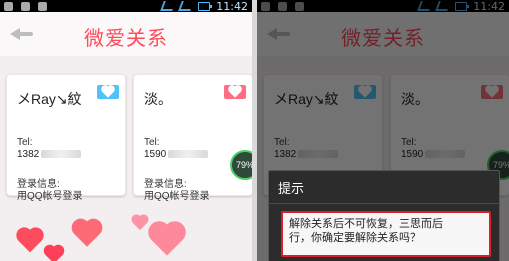  I want to click on dialog-message-box: 解除关系后不可恢复，三思而后 行，你确定要解除关系吗？, so click(386, 234).